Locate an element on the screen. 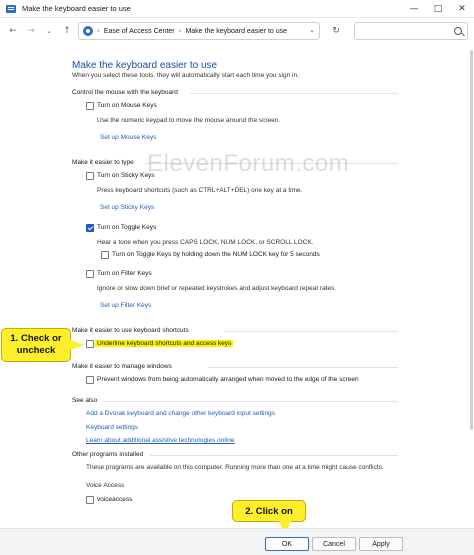 This screenshot has height=555, width=474. voice-access-group-label: Voice Access is located at coordinates (105, 485).